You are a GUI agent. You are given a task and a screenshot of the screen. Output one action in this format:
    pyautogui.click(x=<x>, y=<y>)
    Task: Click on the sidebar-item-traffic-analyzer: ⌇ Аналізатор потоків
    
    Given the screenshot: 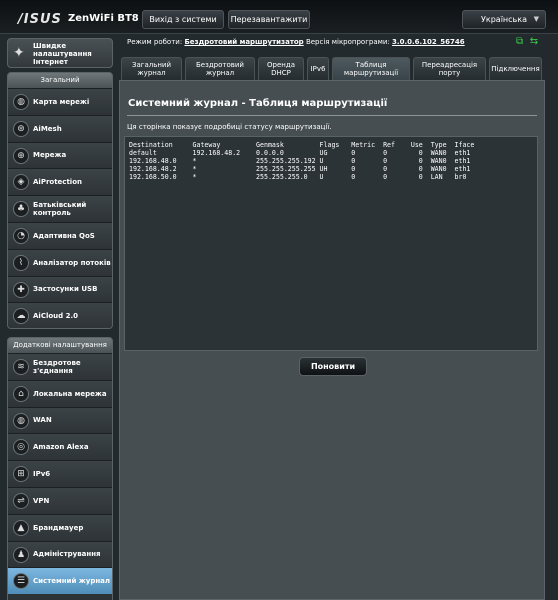 What is the action you would take?
    pyautogui.click(x=60, y=262)
    